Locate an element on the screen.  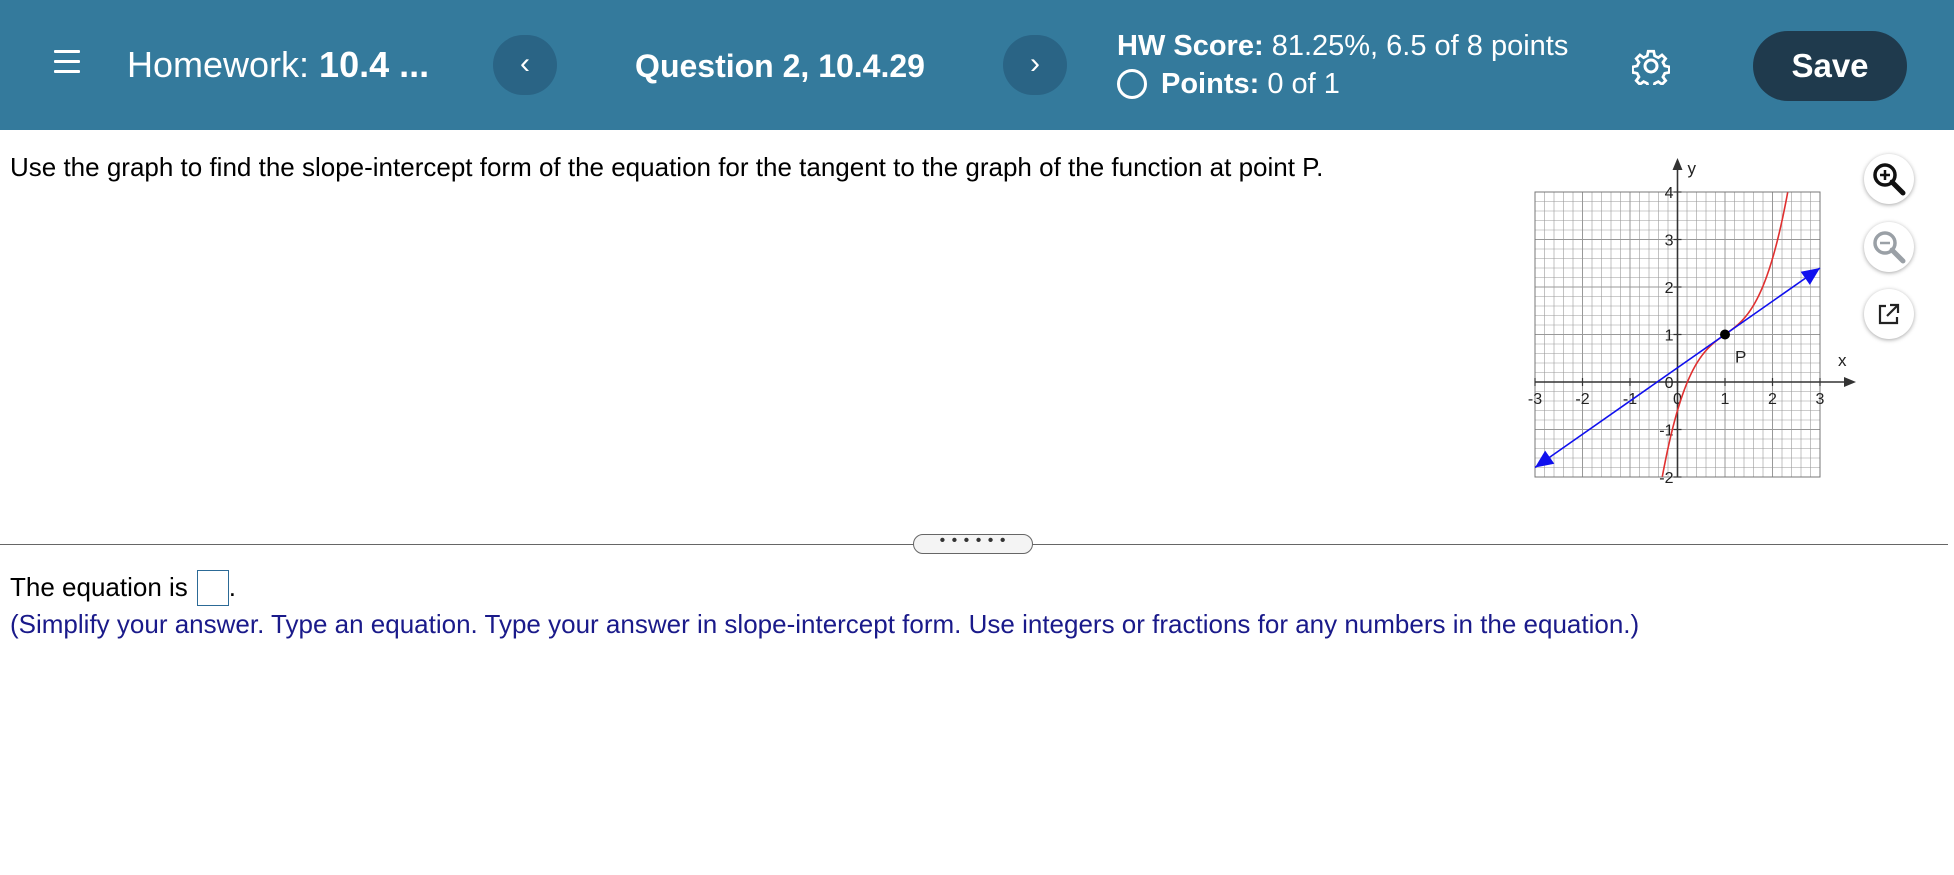
homework-label: Homework: is located at coordinates (218, 64).